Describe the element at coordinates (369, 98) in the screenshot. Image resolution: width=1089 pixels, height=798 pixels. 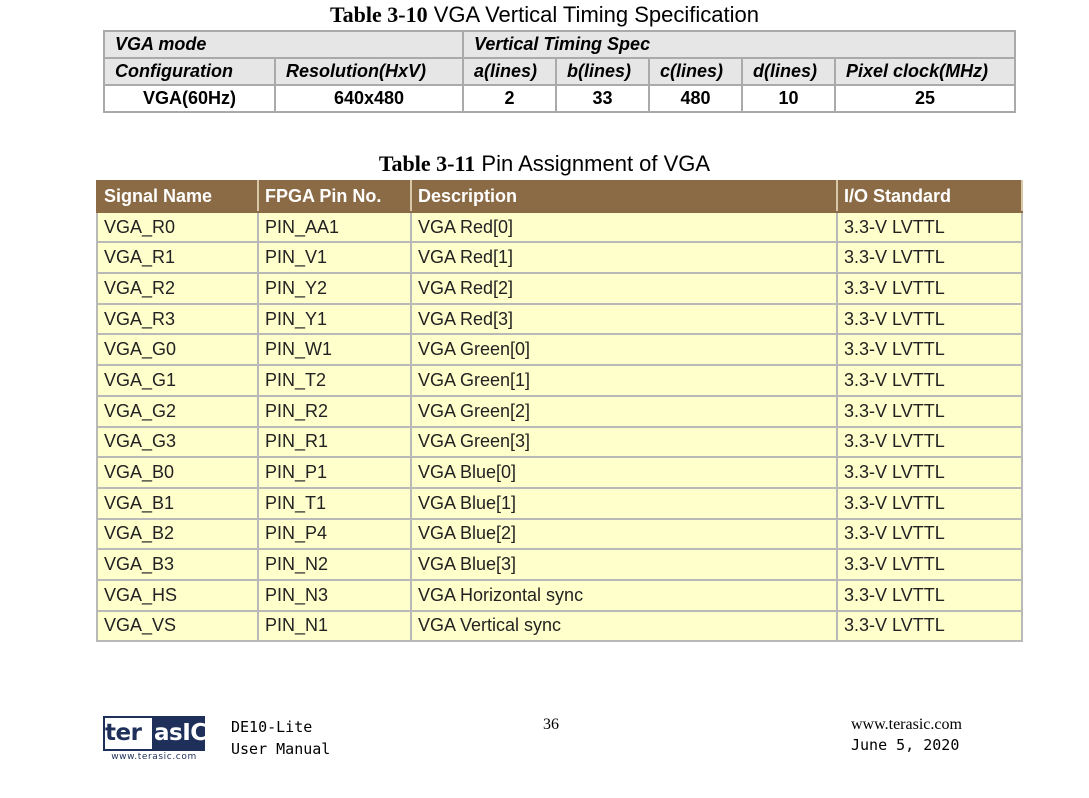
I see `table-cell: 640x480` at that location.